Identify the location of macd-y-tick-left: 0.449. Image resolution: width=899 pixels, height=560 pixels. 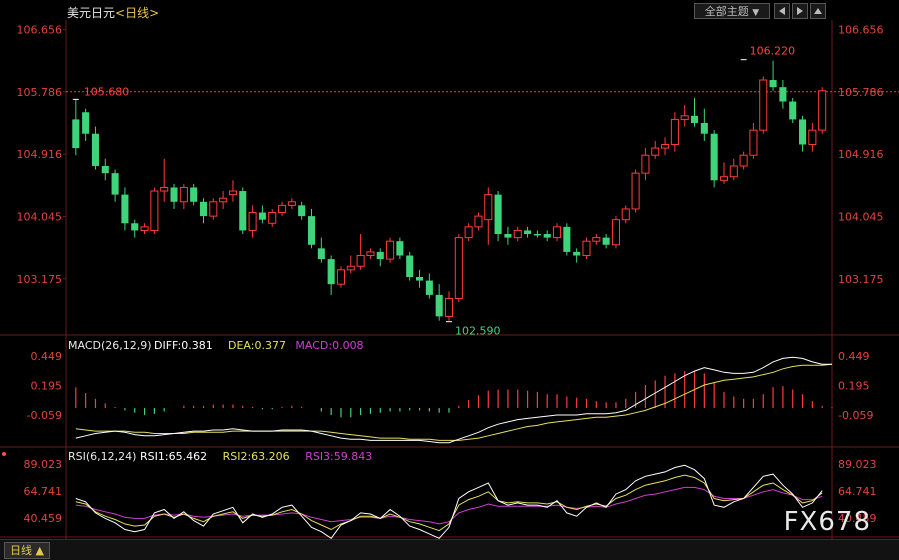
(47, 356).